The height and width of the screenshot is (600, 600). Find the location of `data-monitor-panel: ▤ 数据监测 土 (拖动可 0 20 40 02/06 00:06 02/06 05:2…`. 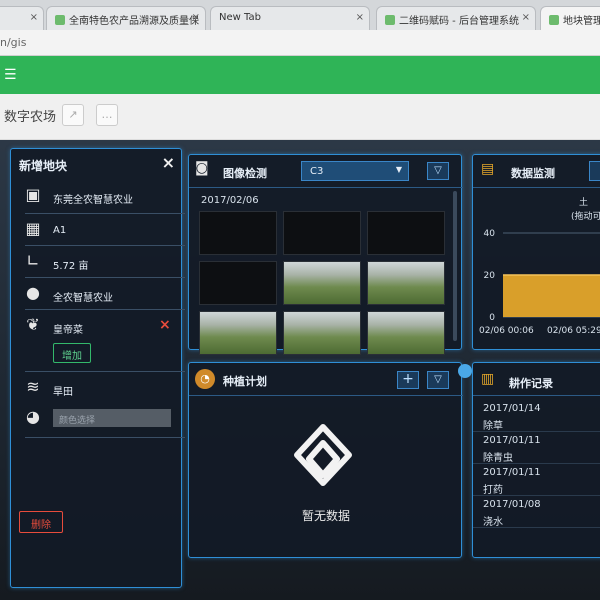

data-monitor-panel: ▤ 数据监测 土 (拖动可 0 20 40 02/06 00:06 02/06 05:2… is located at coordinates (536, 252).